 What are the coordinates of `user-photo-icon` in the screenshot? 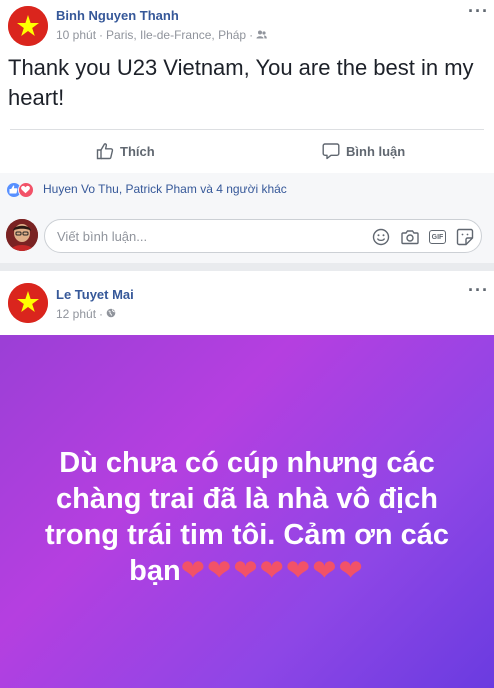 It's located at (22, 235).